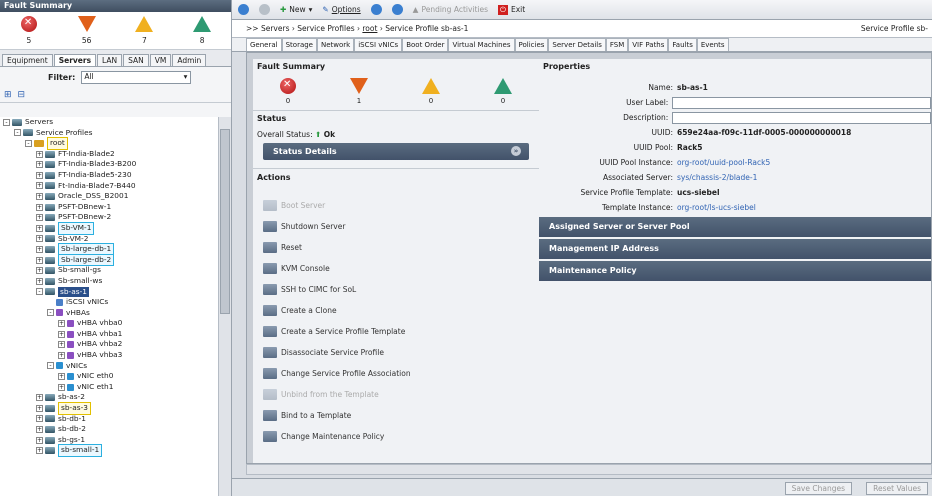 The height and width of the screenshot is (496, 932). What do you see at coordinates (648, 44) in the screenshot?
I see `tab-vif-paths: VIF Paths` at bounding box center [648, 44].